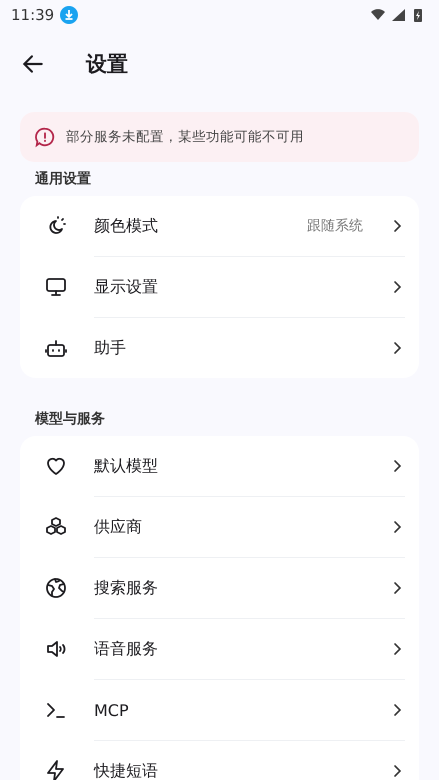 The image size is (439, 780). Describe the element at coordinates (378, 15) in the screenshot. I see `wifi-icon` at that location.